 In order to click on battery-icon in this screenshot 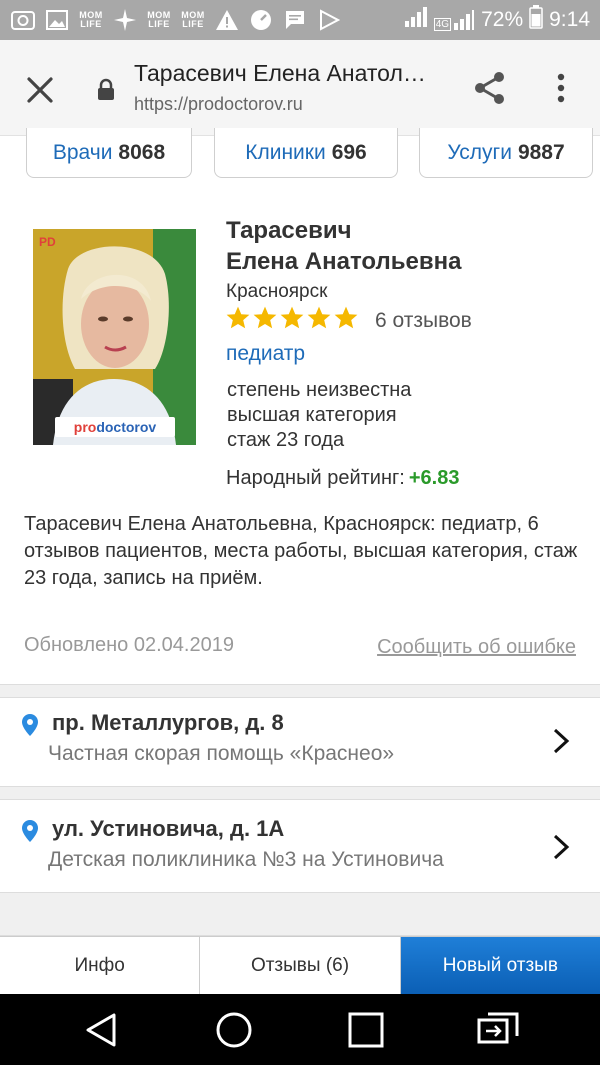, I will do `click(536, 20)`.